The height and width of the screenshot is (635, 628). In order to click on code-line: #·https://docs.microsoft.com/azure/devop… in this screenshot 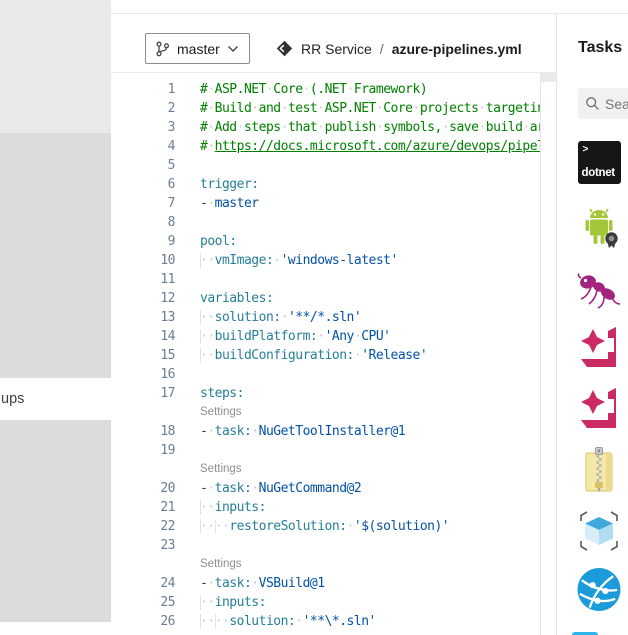, I will do `click(357, 146)`.